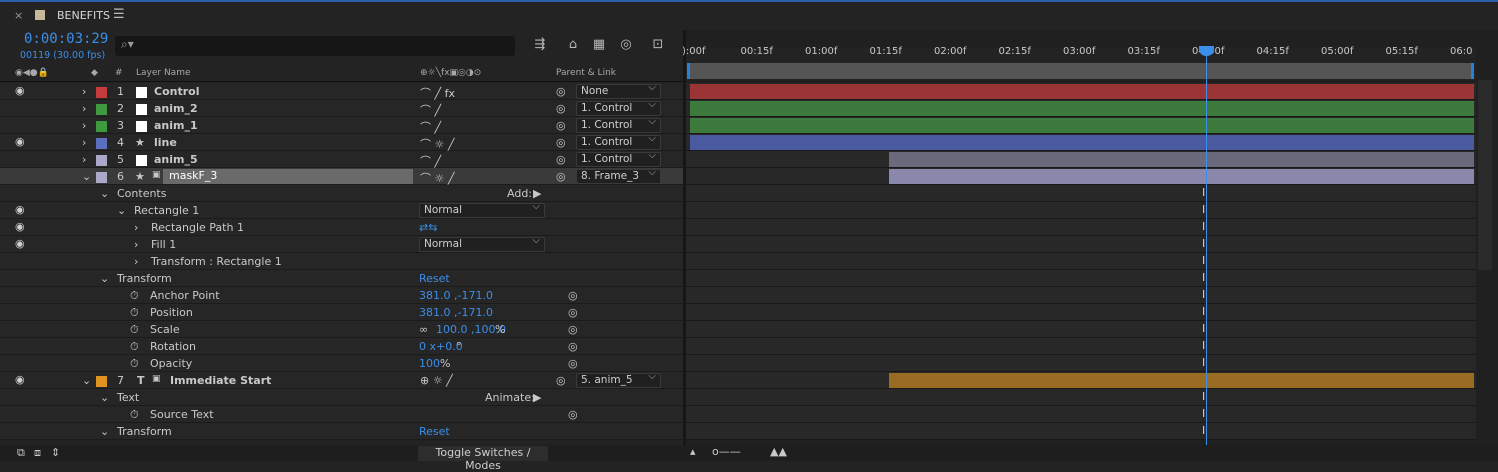 This screenshot has width=1498, height=472. Describe the element at coordinates (220, 380) in the screenshot. I see `layer-name: Immediate Start` at that location.